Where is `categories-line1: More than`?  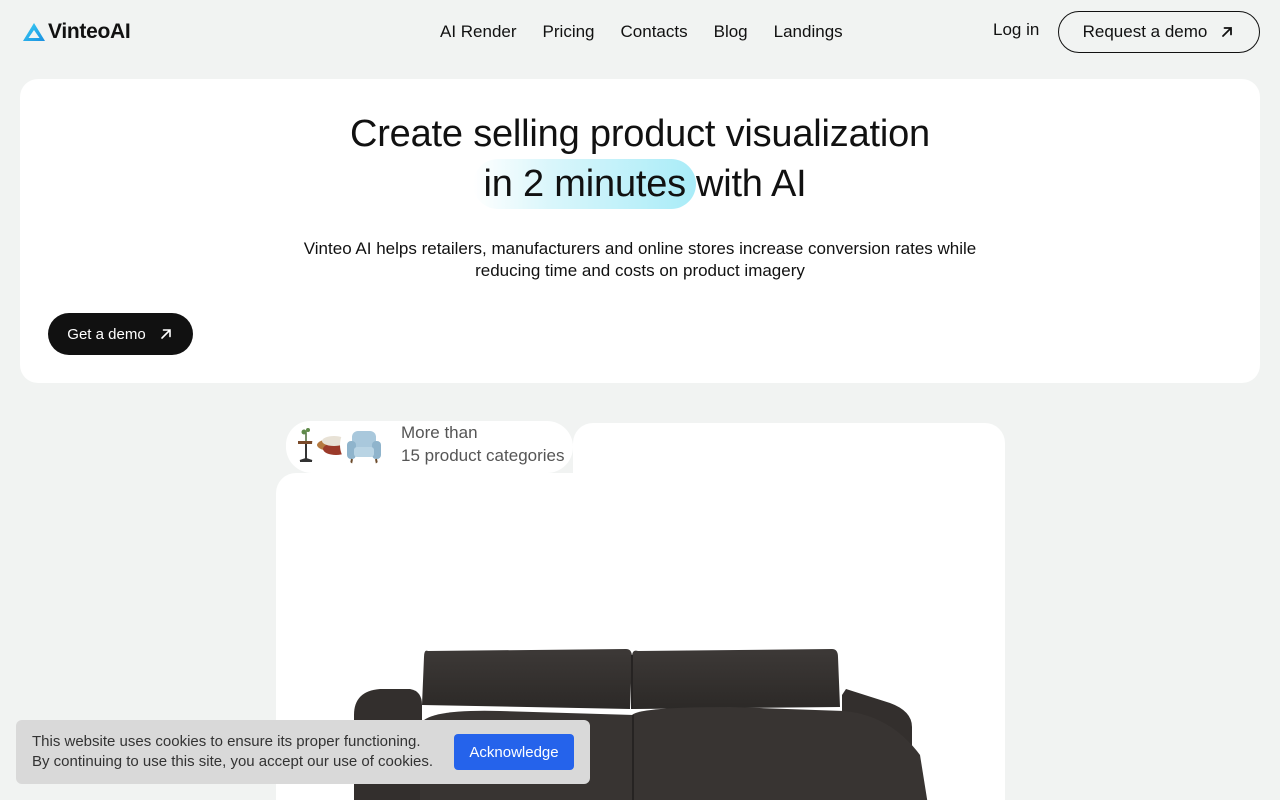 categories-line1: More than is located at coordinates (439, 432).